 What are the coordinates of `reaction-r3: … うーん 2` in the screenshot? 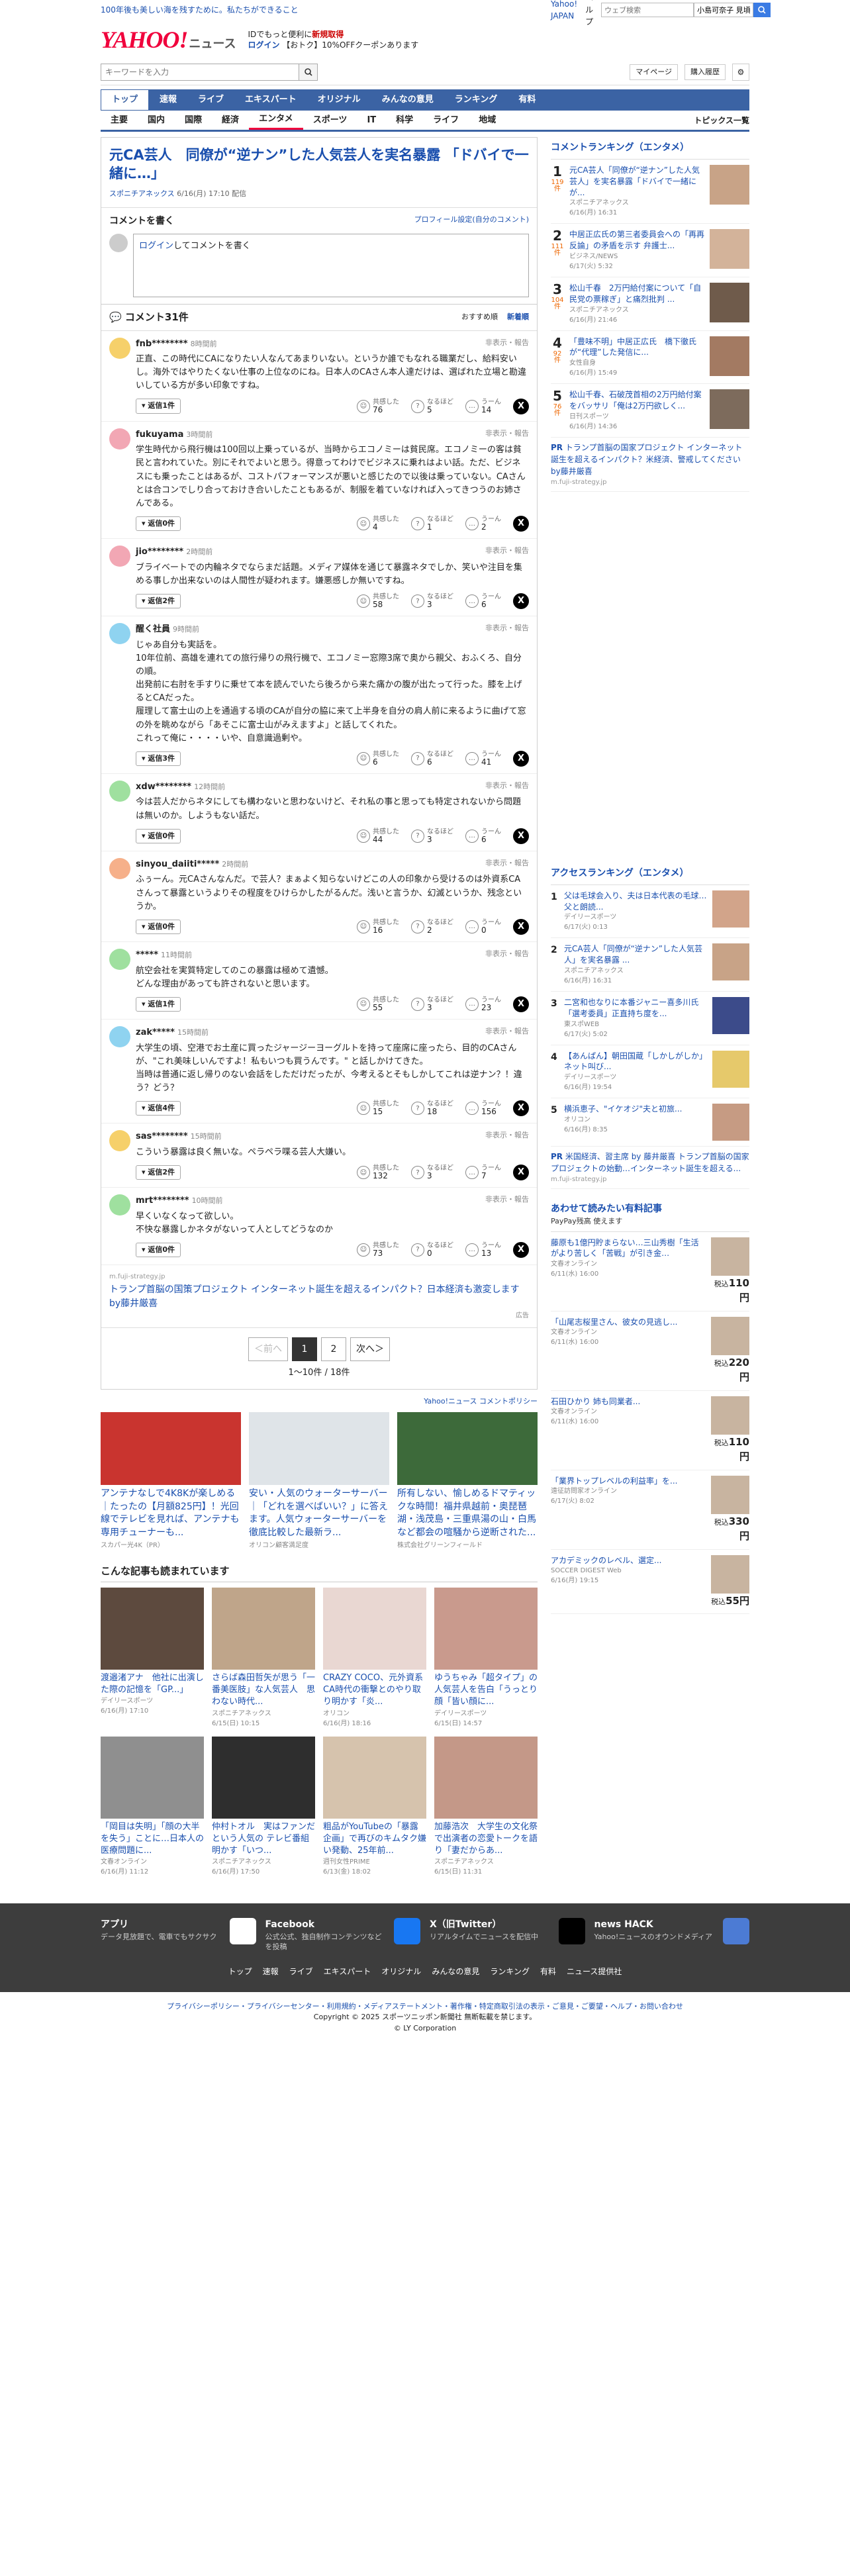 It's located at (483, 524).